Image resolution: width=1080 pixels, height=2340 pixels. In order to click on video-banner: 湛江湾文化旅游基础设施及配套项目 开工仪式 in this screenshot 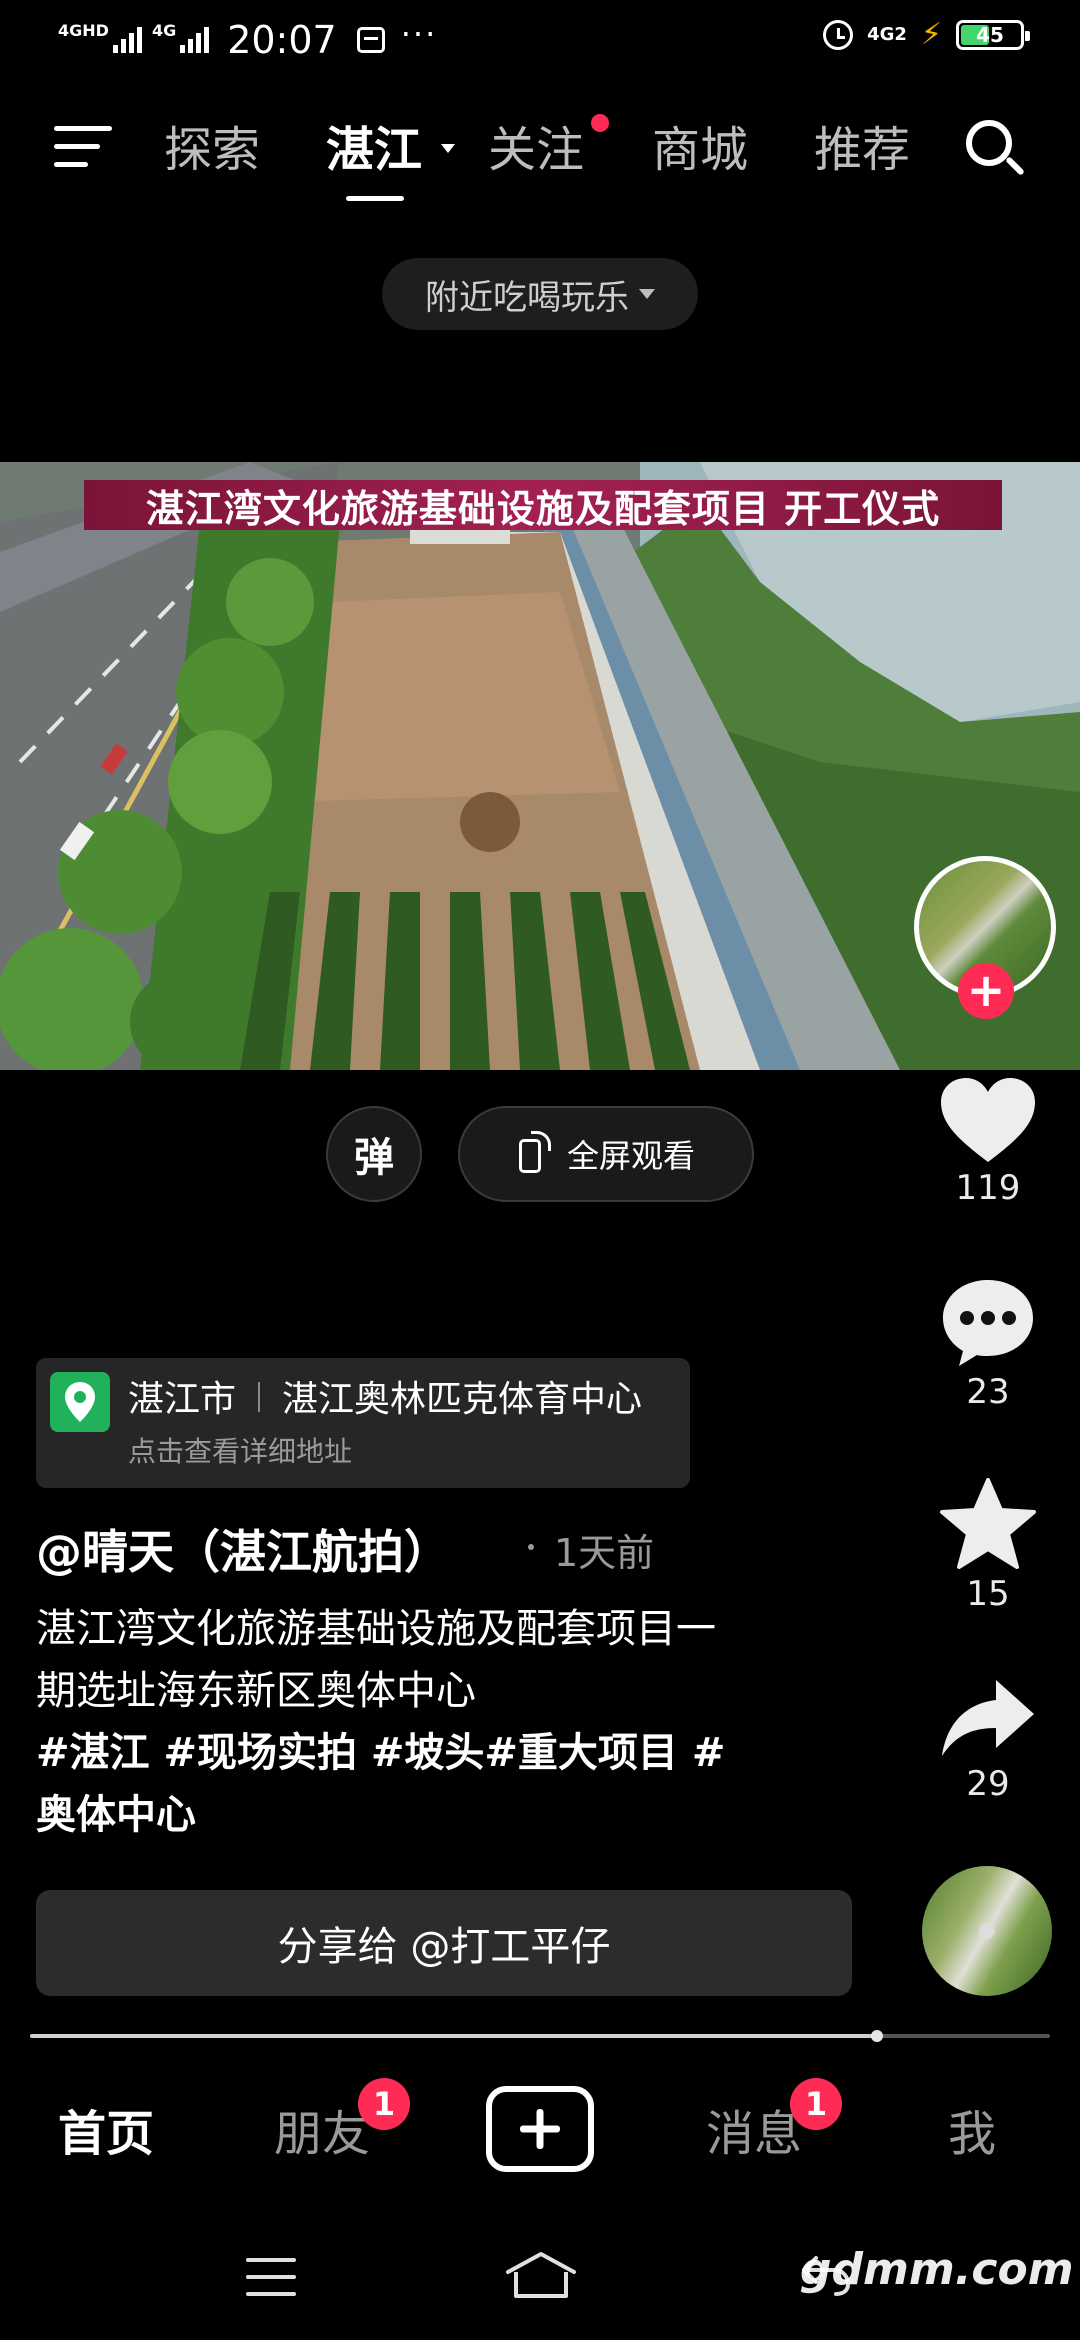, I will do `click(543, 505)`.